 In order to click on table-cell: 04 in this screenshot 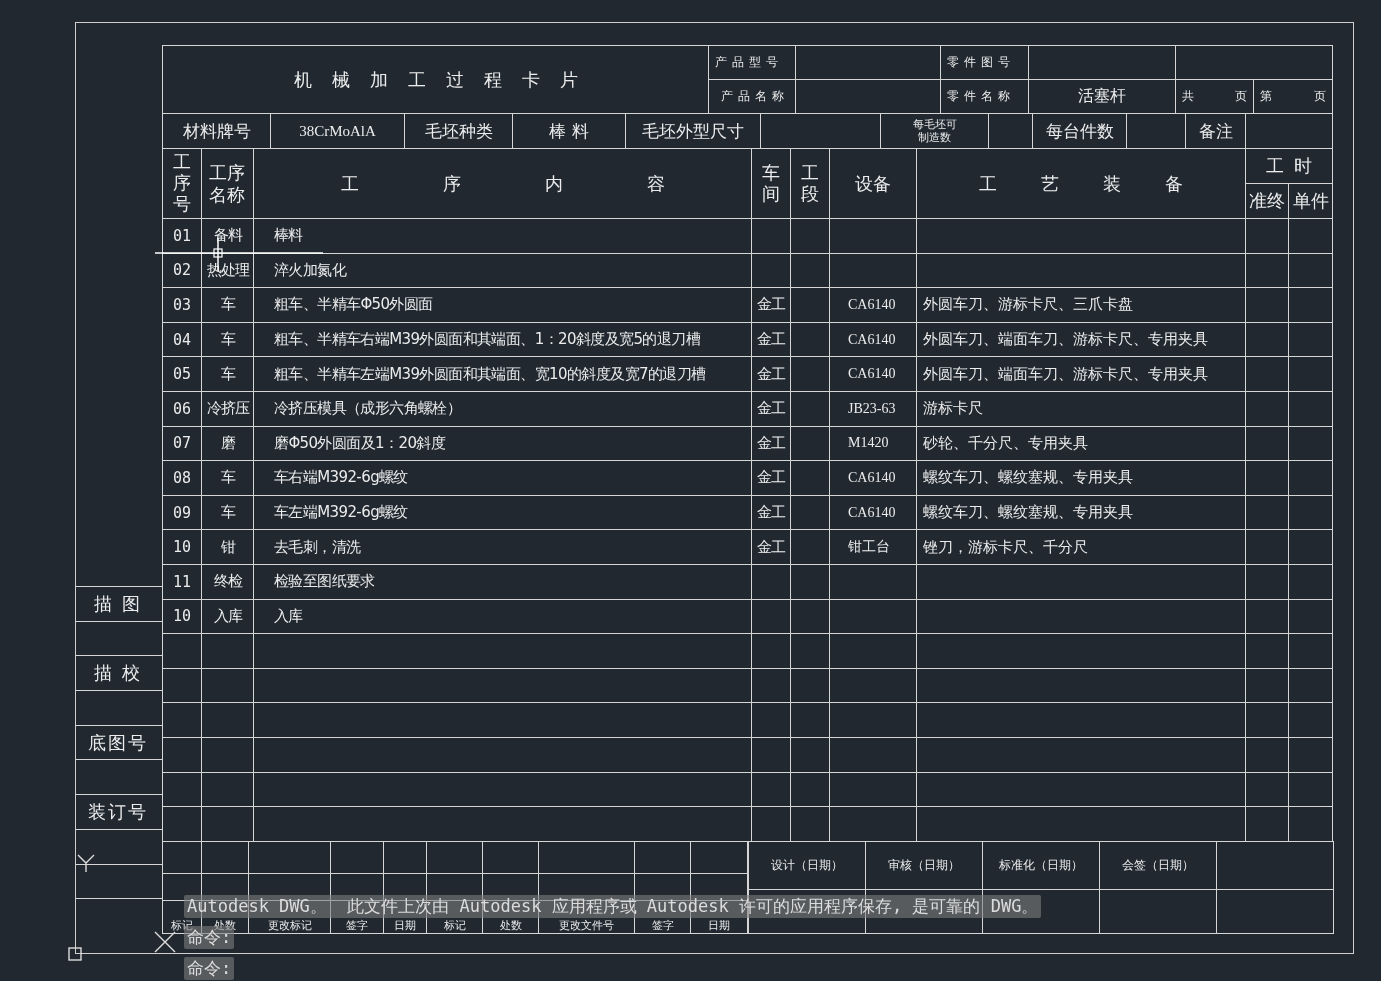, I will do `click(182, 339)`.